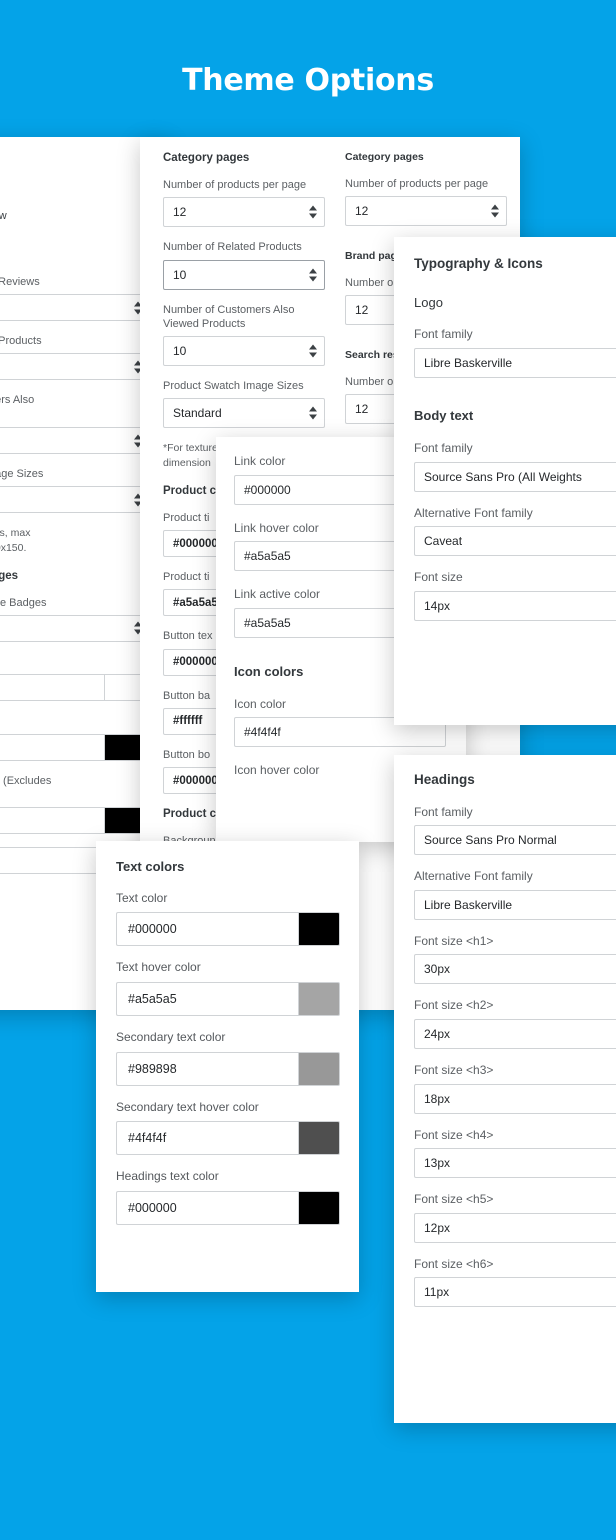 The width and height of the screenshot is (616, 1540). What do you see at coordinates (27, 780) in the screenshot?
I see `field-label: er Badge Color (Excludes st')` at bounding box center [27, 780].